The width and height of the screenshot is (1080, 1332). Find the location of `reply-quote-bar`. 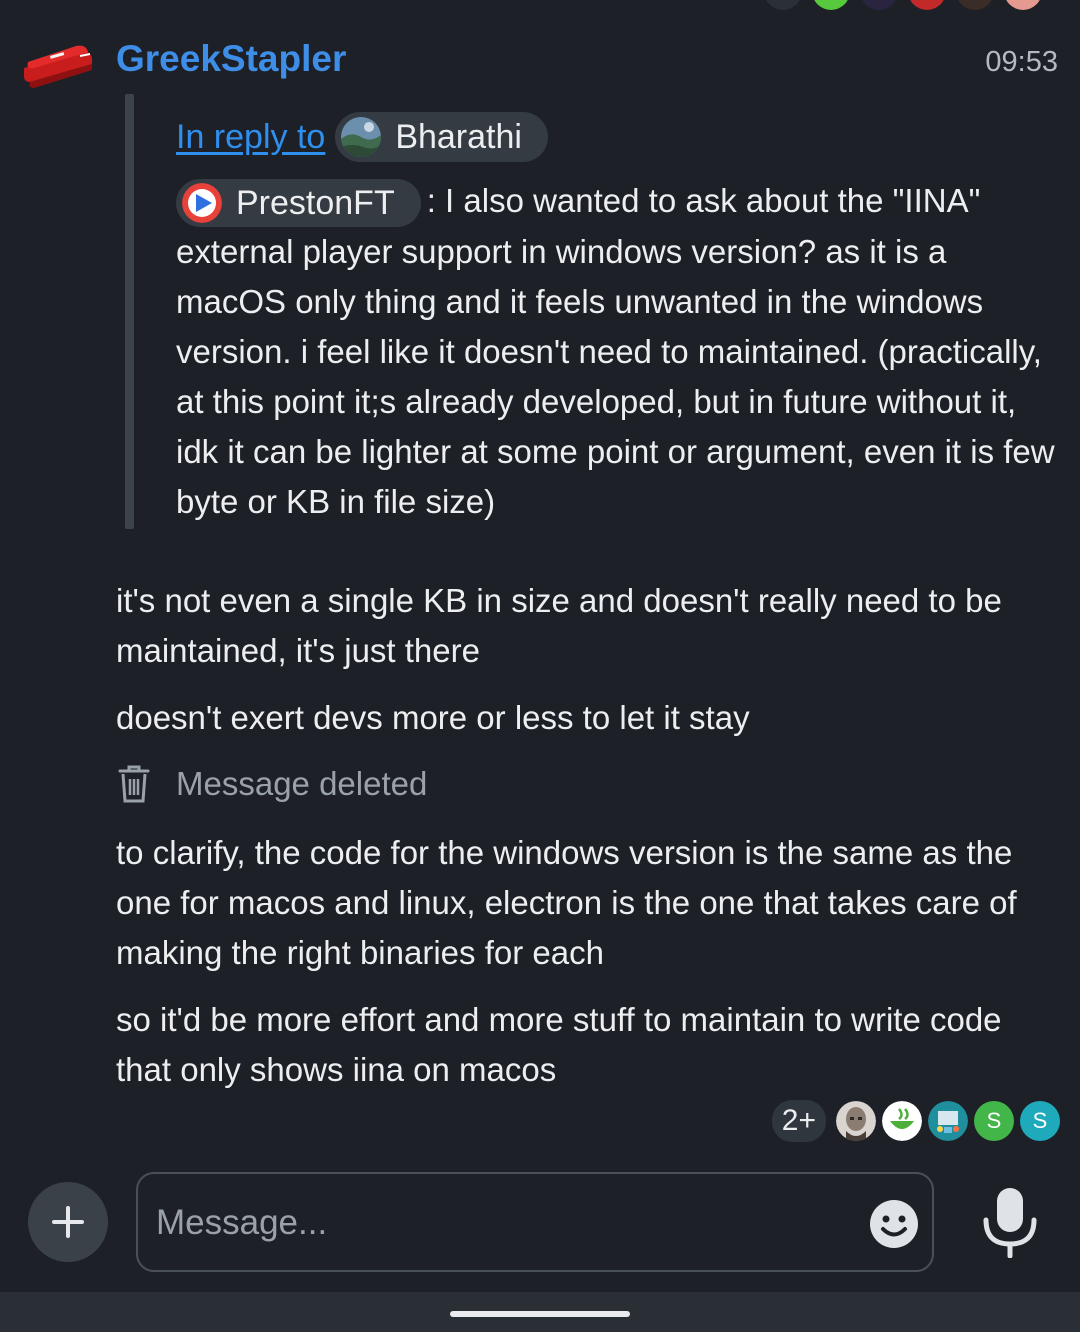

reply-quote-bar is located at coordinates (129, 311).